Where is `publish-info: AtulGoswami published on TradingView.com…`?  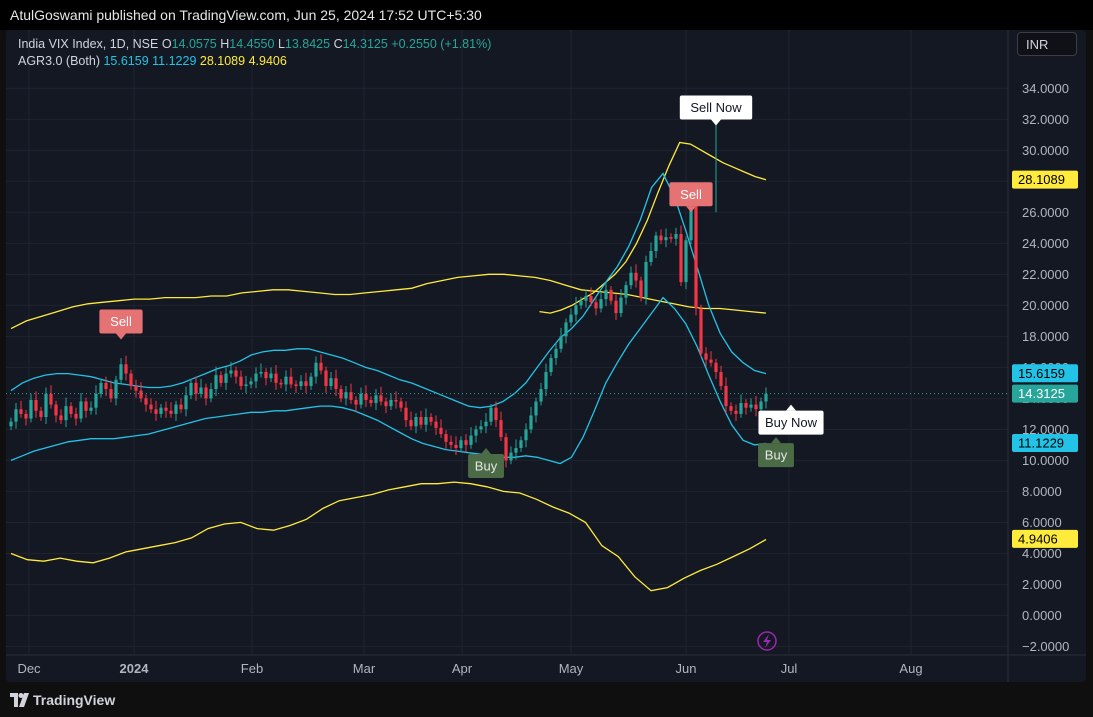
publish-info: AtulGoswami published on TradingView.com… is located at coordinates (246, 15).